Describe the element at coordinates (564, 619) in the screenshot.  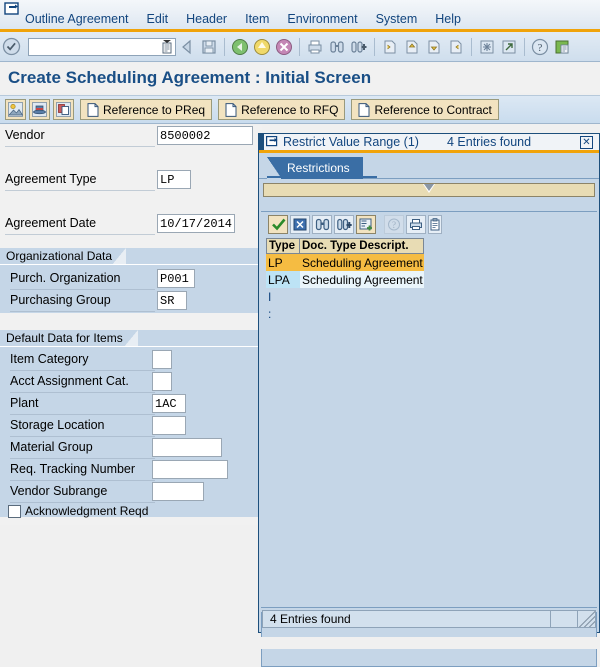
I see `status-spacer` at that location.